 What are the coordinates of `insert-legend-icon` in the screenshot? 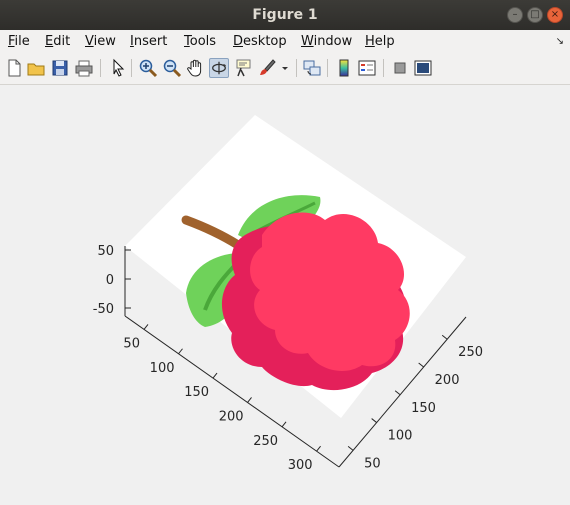 It's located at (367, 68).